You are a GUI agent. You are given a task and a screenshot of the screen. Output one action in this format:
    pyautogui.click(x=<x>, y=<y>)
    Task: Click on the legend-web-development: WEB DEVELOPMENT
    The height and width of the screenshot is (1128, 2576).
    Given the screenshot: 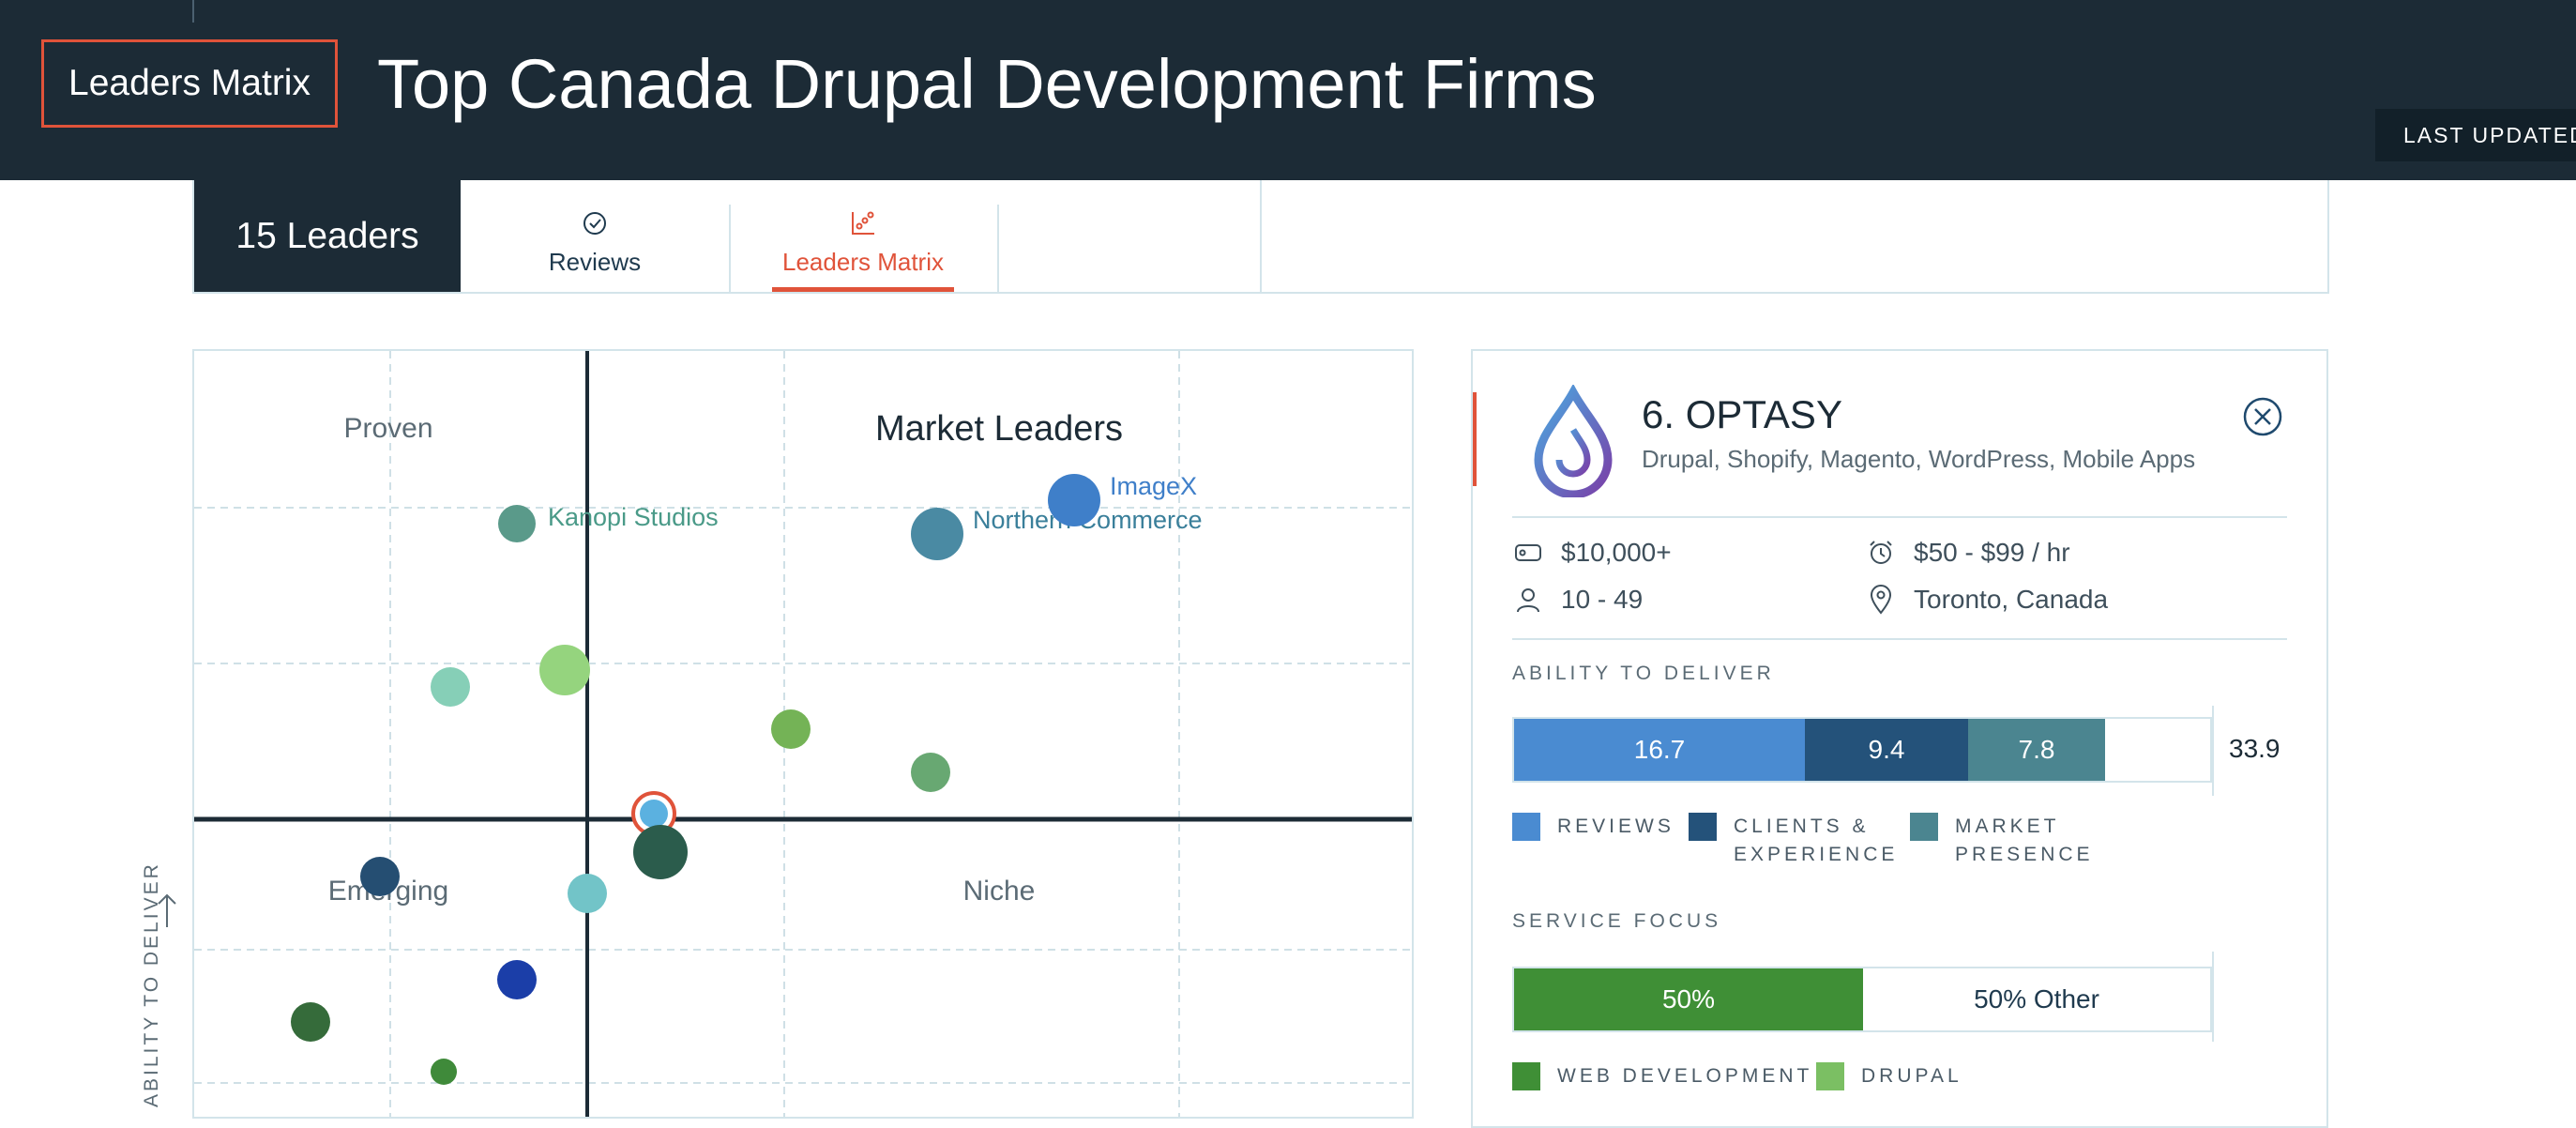 What is the action you would take?
    pyautogui.click(x=1662, y=1076)
    